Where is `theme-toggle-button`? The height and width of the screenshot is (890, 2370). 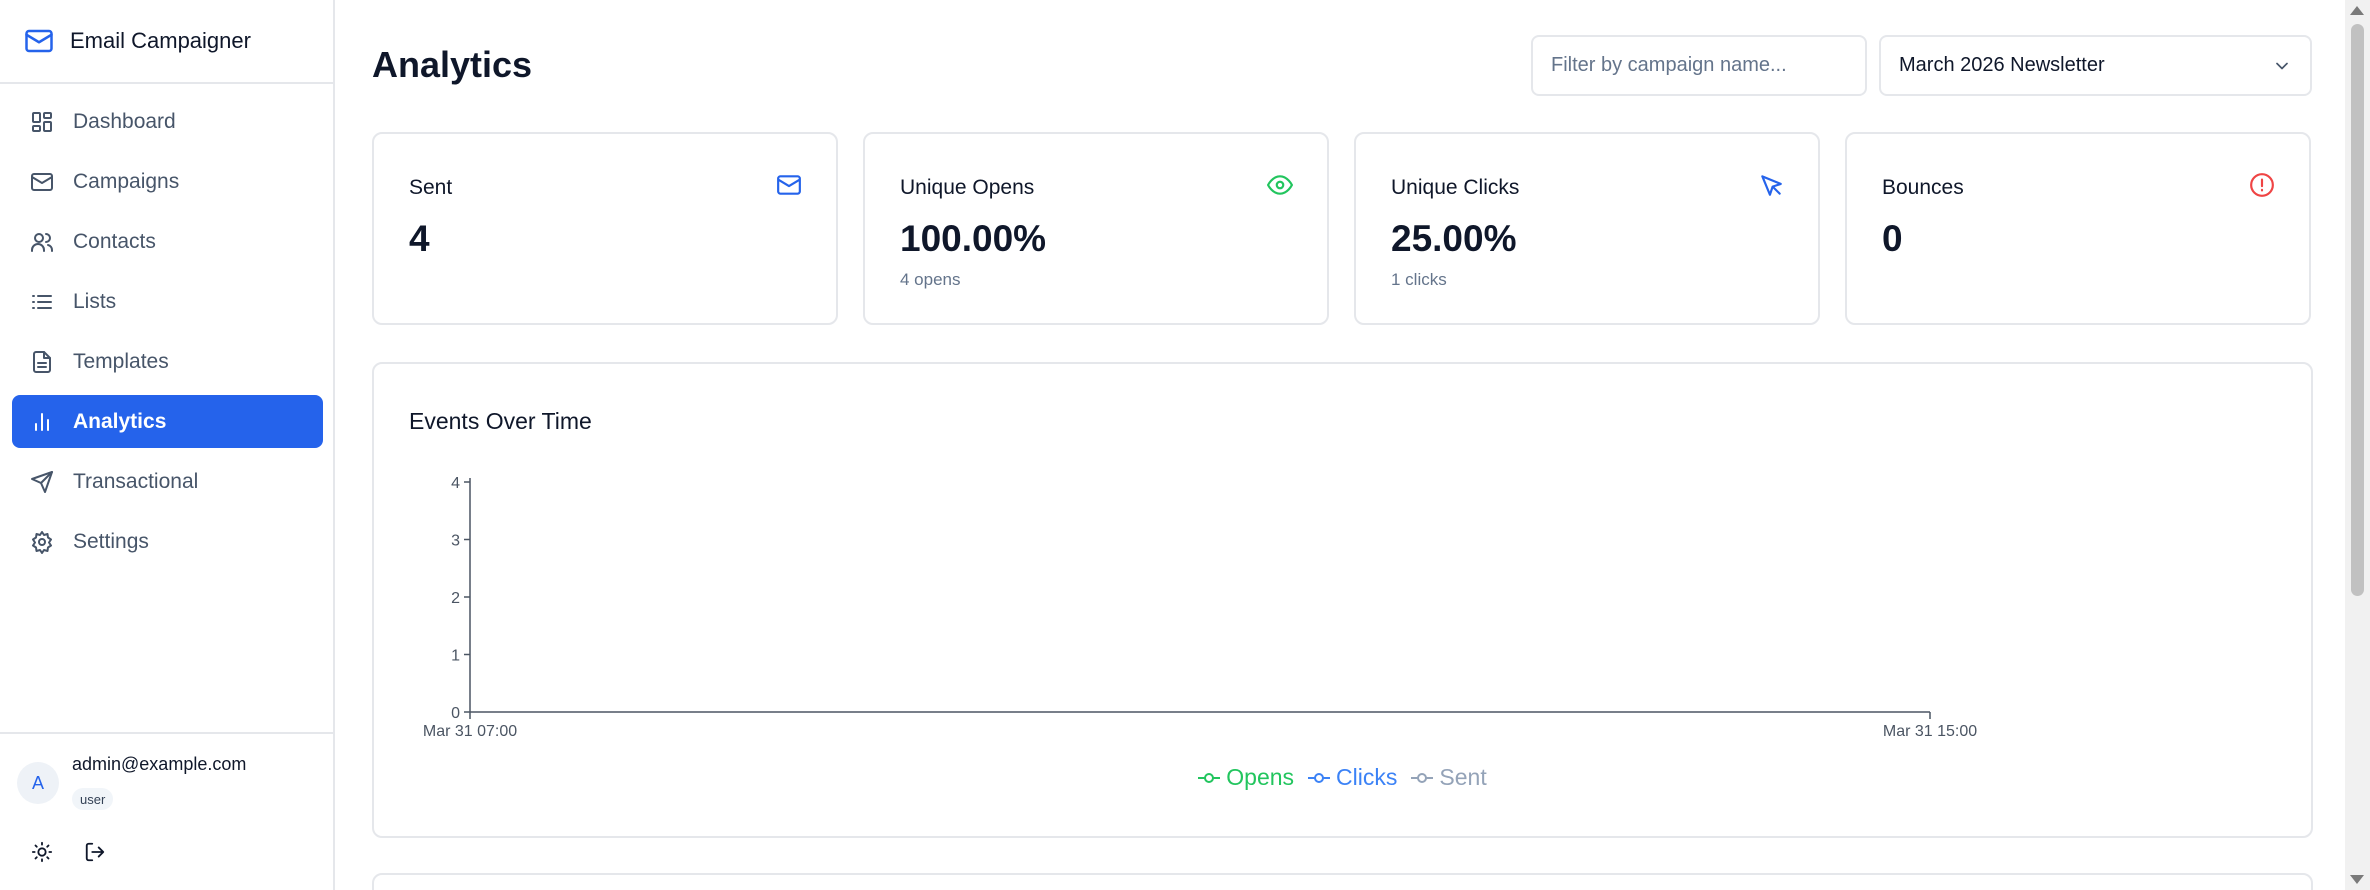
theme-toggle-button is located at coordinates (42, 852).